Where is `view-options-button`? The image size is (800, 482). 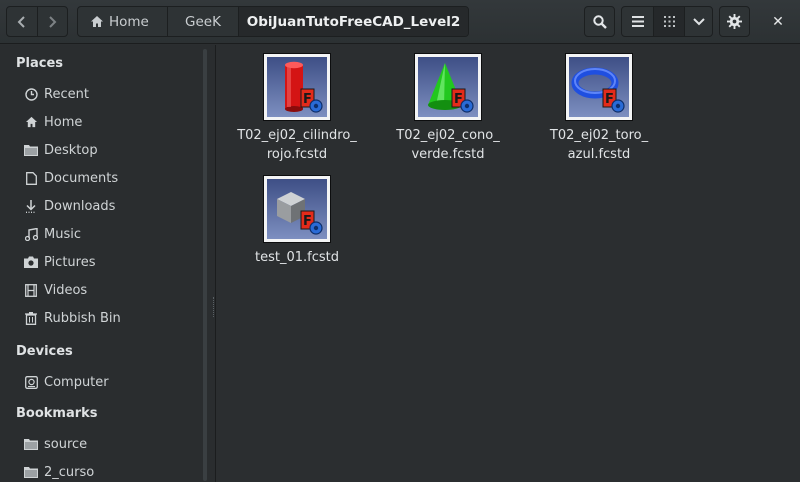
view-options-button is located at coordinates (698, 21).